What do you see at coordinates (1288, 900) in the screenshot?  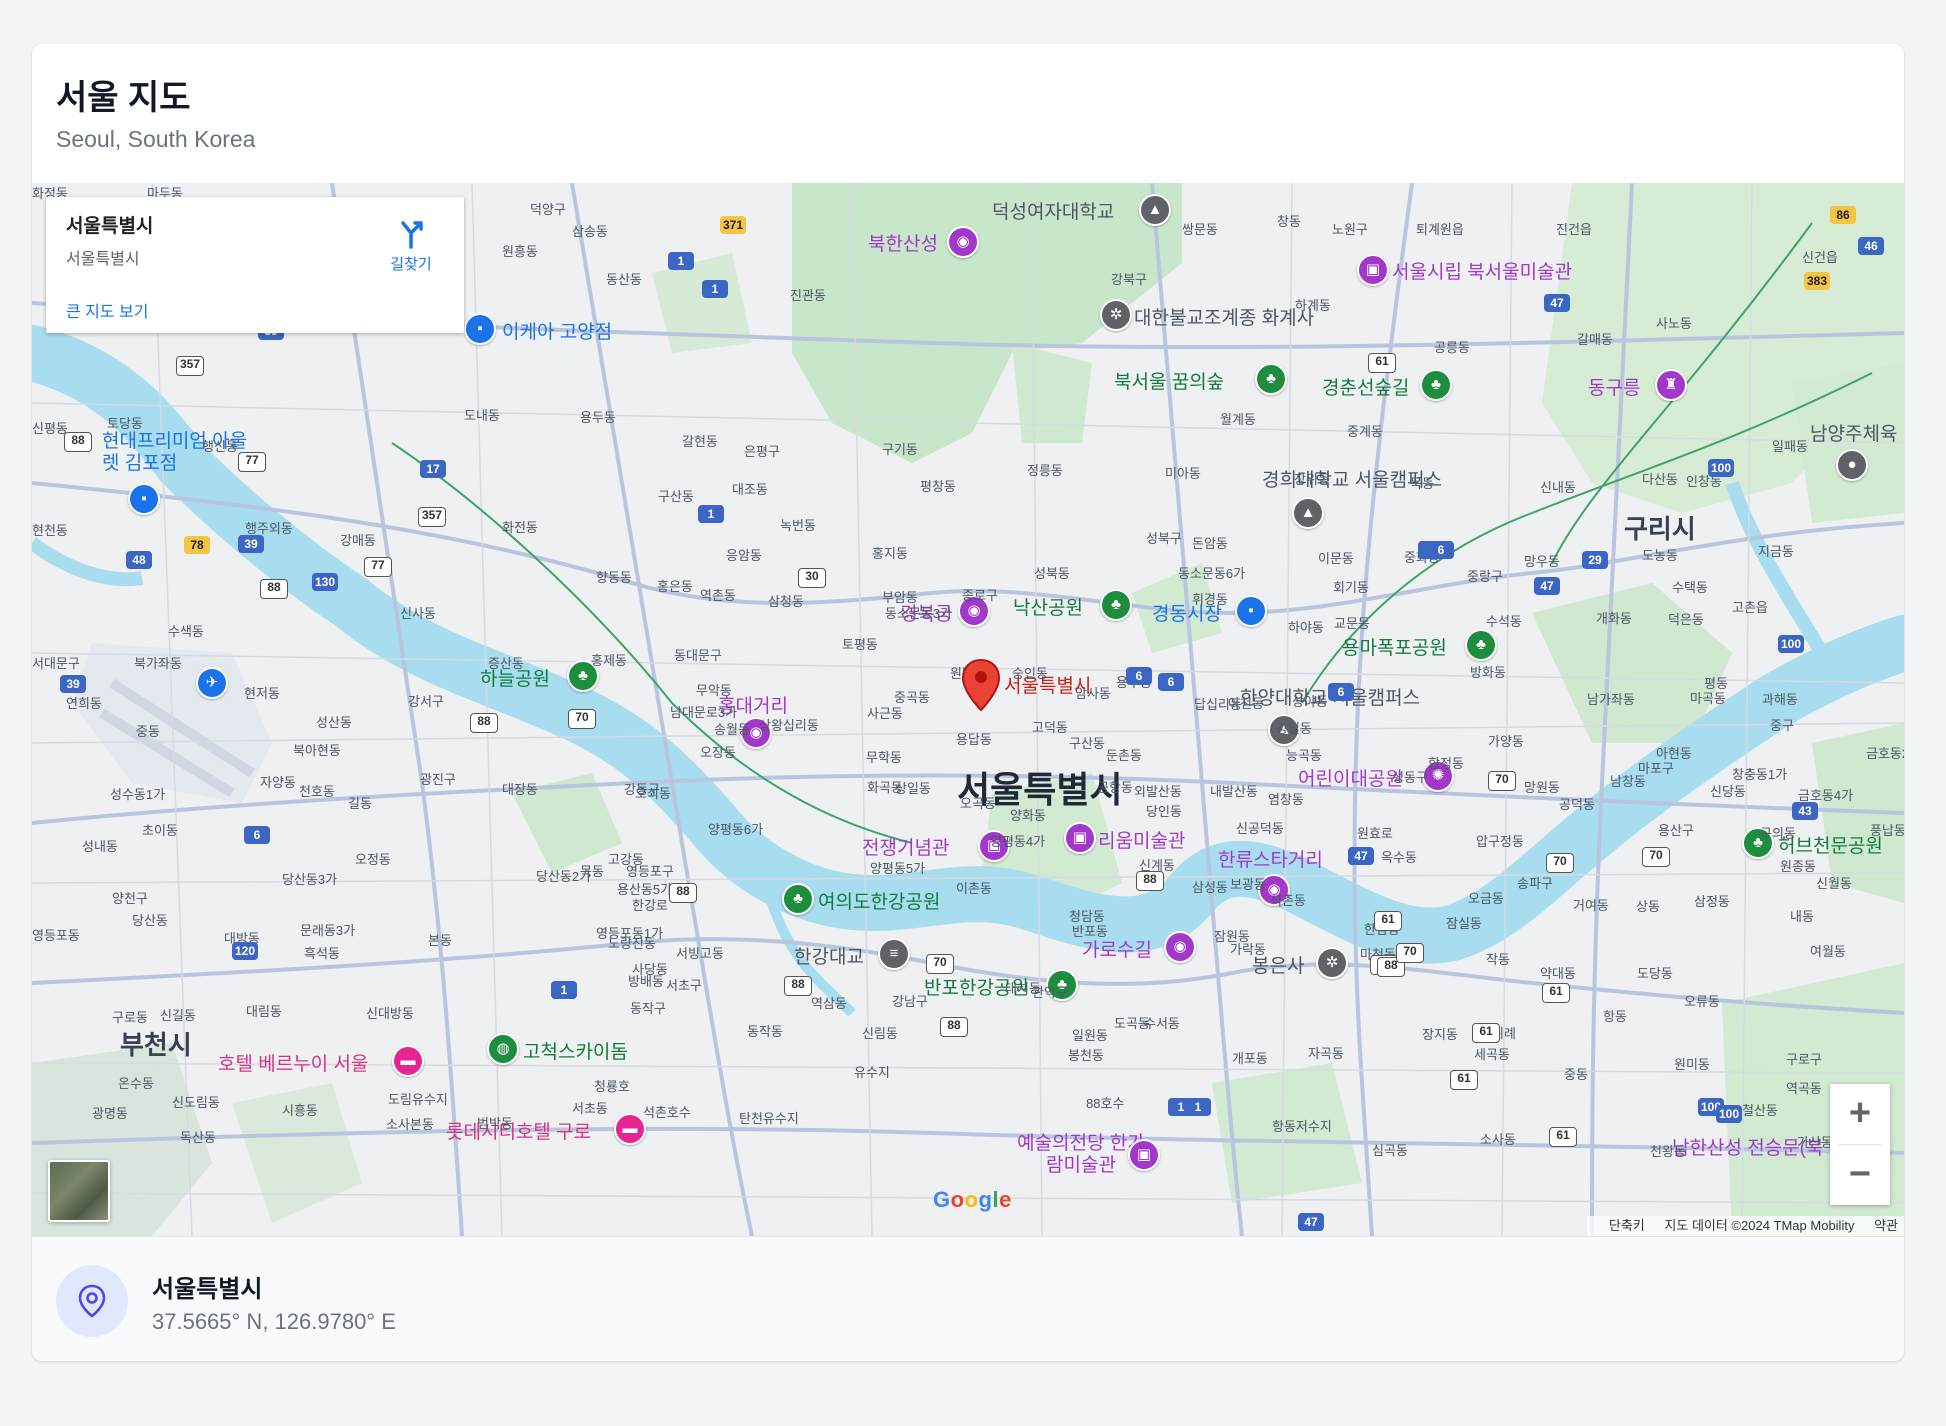 I see `area-label: 석촌동` at bounding box center [1288, 900].